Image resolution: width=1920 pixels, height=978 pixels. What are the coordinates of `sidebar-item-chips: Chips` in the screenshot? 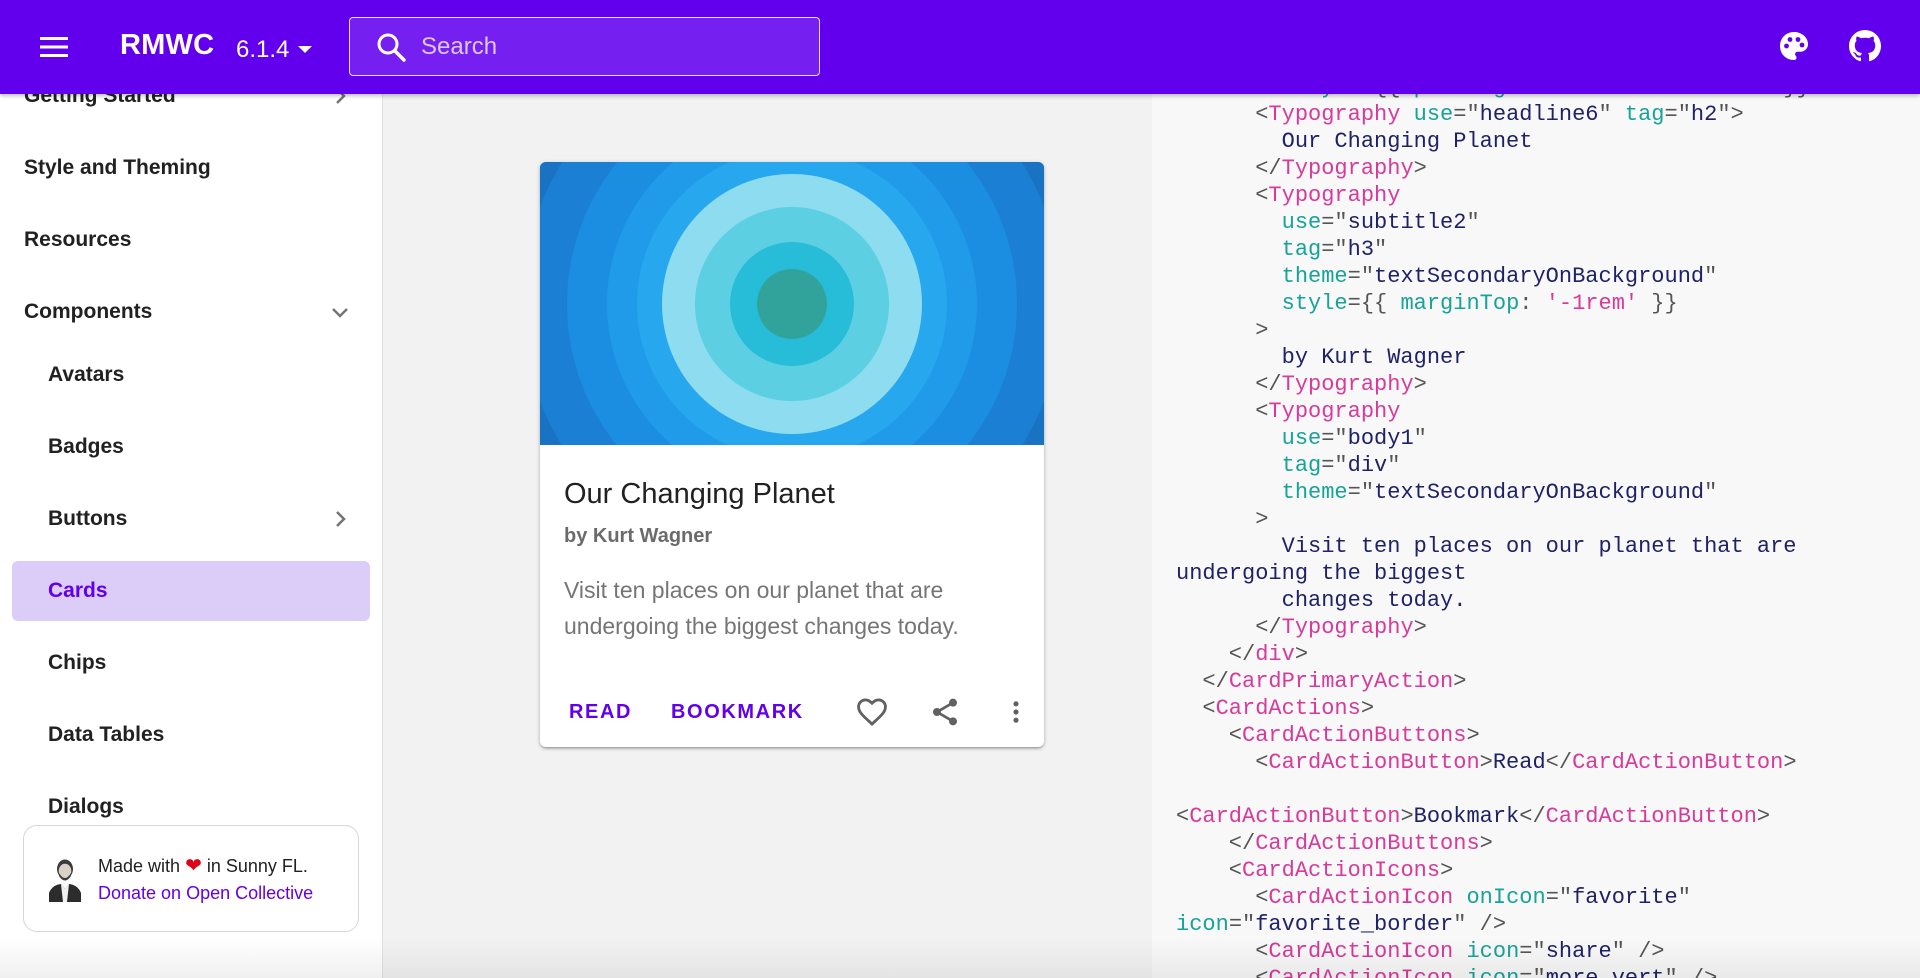 It's located at (191, 663).